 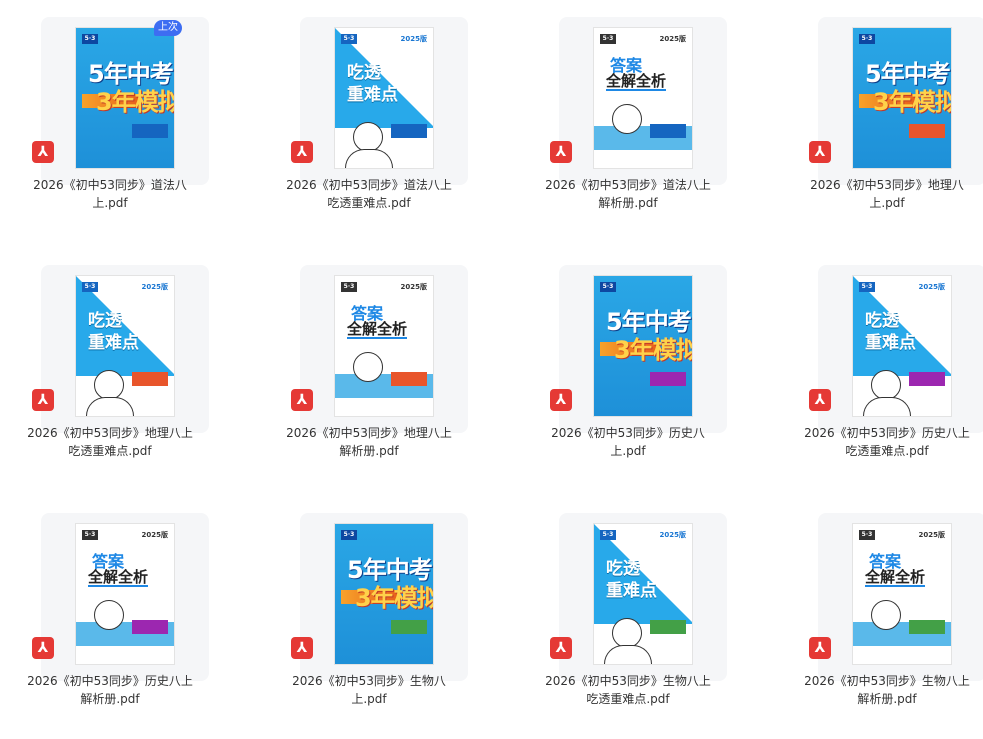 What do you see at coordinates (110, 442) in the screenshot?
I see `file-name: 2026《初中53同步》地理八上 吃透重难点.pdf` at bounding box center [110, 442].